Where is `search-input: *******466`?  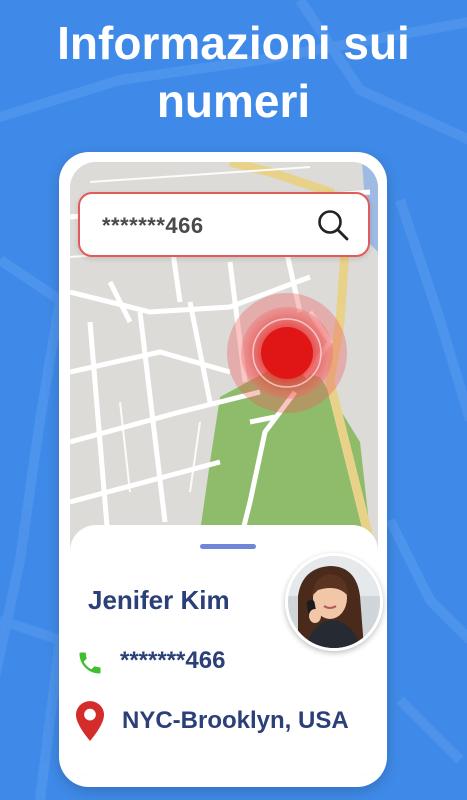
search-input: *******466 is located at coordinates (153, 226).